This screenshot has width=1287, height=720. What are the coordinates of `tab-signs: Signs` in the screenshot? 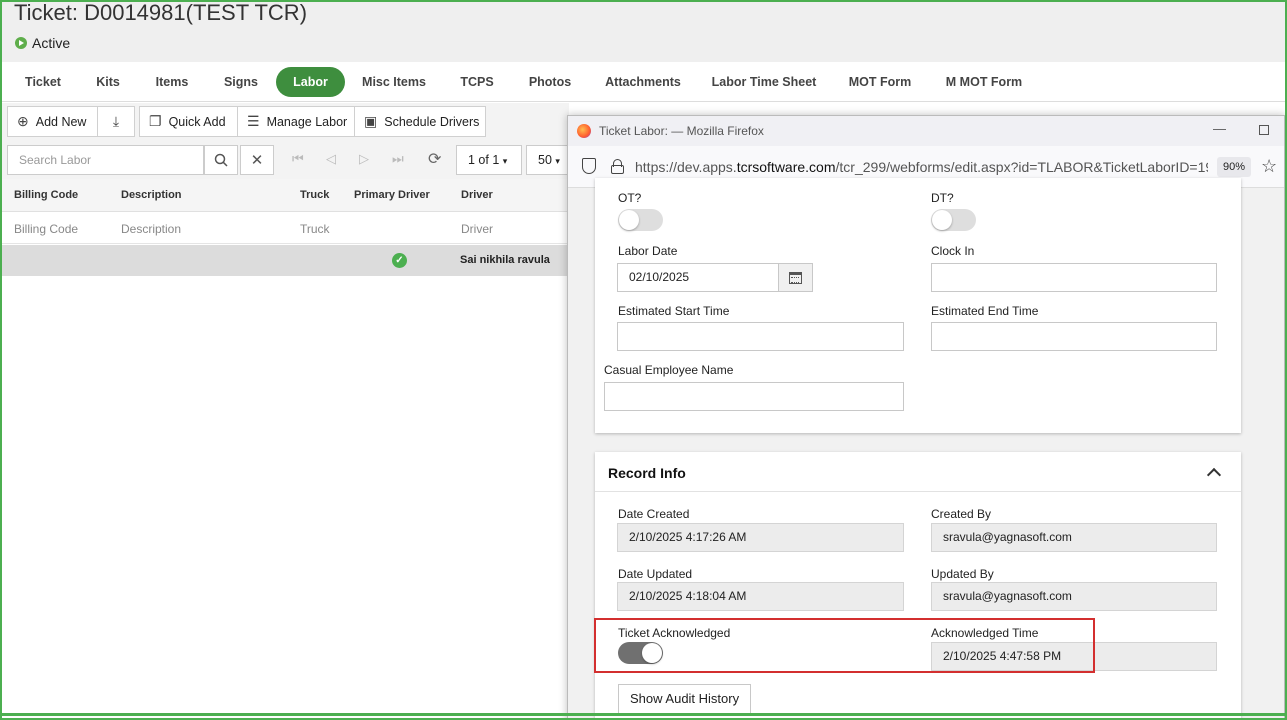 It's located at (241, 82).